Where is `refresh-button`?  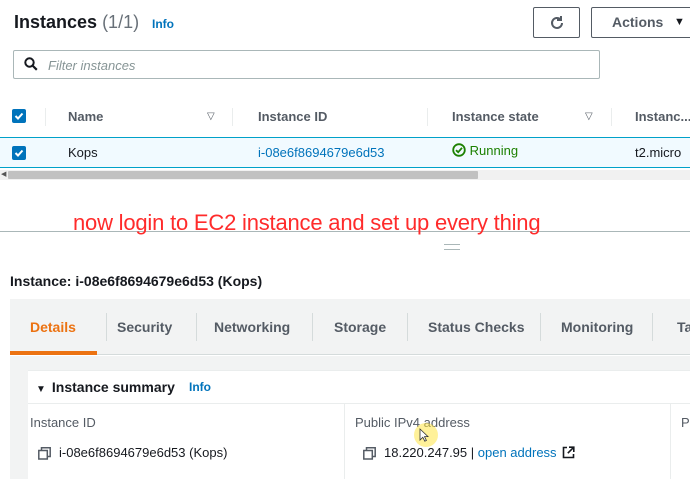
refresh-button is located at coordinates (556, 22).